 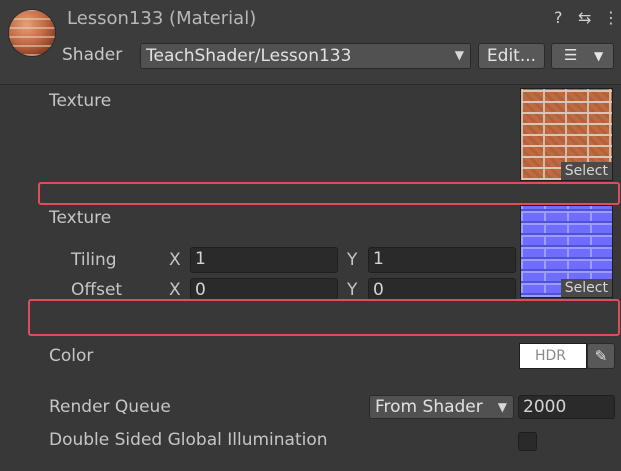 What do you see at coordinates (586, 171) in the screenshot?
I see `texture1-select-button: Select` at bounding box center [586, 171].